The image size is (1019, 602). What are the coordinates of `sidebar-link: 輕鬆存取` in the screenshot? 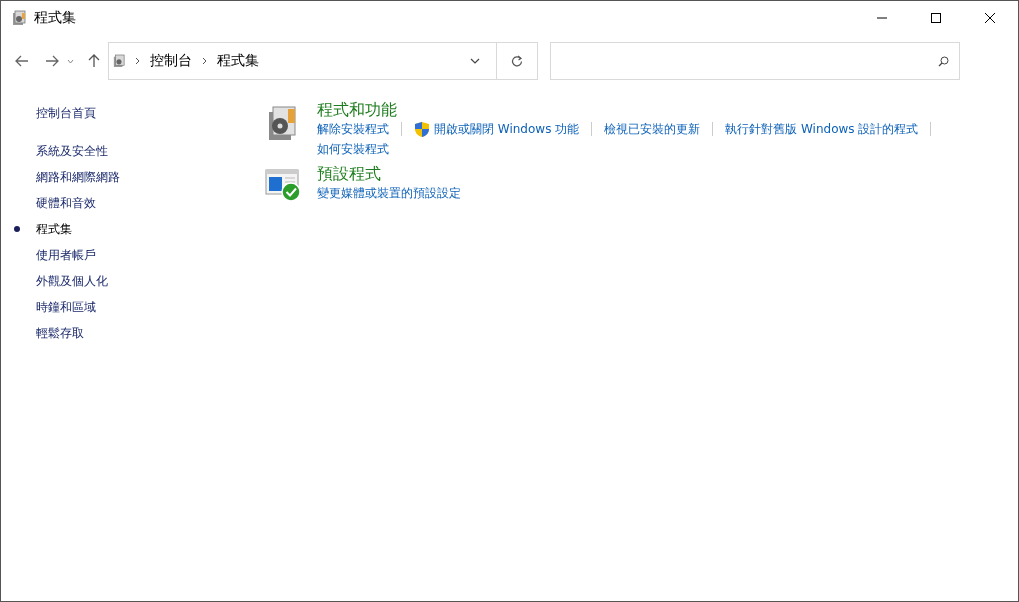 It's located at (60, 333).